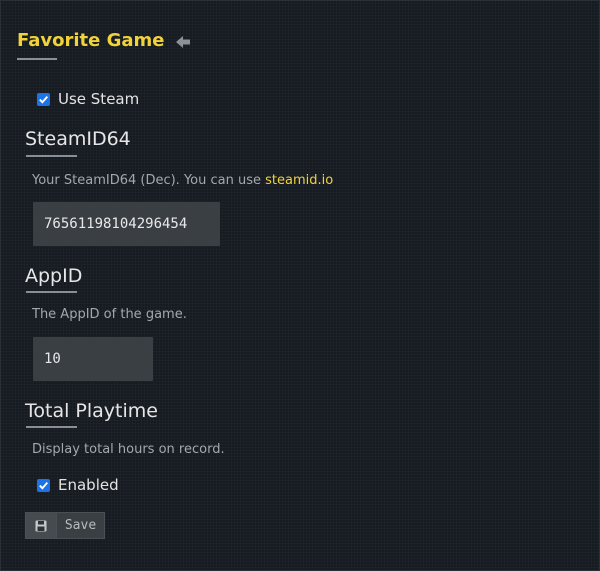  I want to click on playtime-description: Display total hours on record., so click(128, 449).